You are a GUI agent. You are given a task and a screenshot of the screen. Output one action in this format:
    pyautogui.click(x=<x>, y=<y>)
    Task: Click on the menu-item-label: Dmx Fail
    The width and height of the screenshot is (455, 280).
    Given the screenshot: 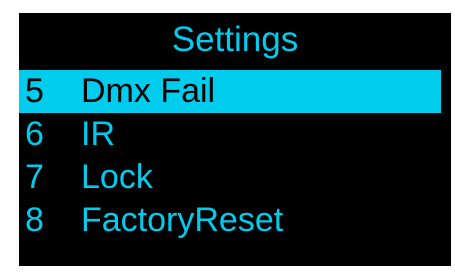 What is the action you would take?
    pyautogui.click(x=148, y=91)
    